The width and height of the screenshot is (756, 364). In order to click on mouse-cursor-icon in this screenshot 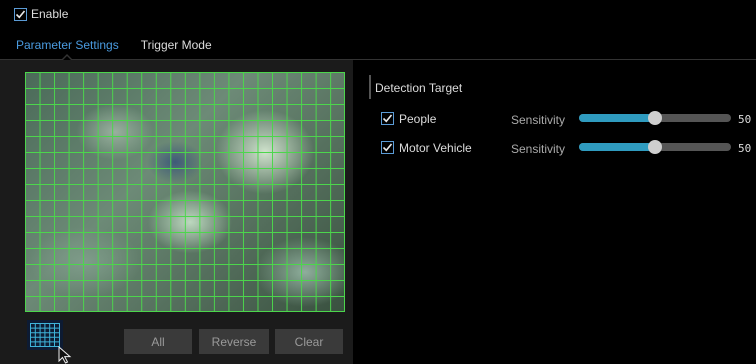, I will do `click(65, 355)`.